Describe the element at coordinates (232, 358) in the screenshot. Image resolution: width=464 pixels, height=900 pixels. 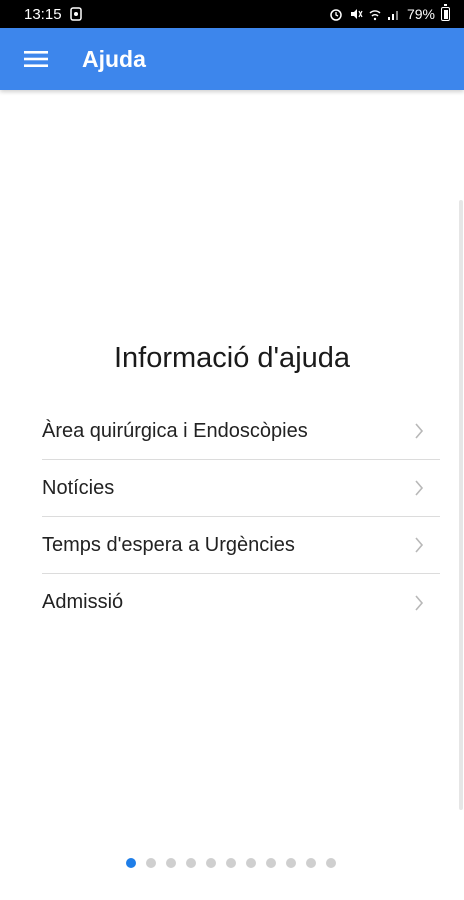
I see `page-heading: Informació d'ajuda` at that location.